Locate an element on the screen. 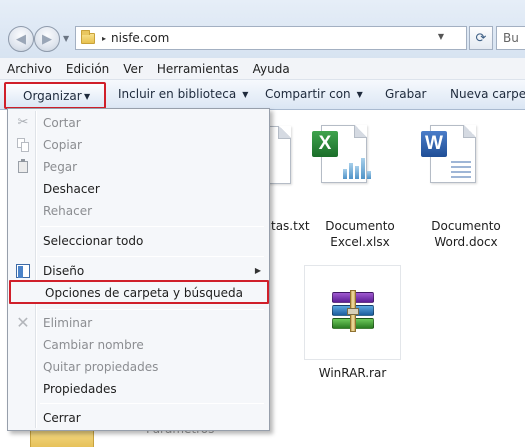  include-in-library-label: Incluir en biblioteca is located at coordinates (177, 94).